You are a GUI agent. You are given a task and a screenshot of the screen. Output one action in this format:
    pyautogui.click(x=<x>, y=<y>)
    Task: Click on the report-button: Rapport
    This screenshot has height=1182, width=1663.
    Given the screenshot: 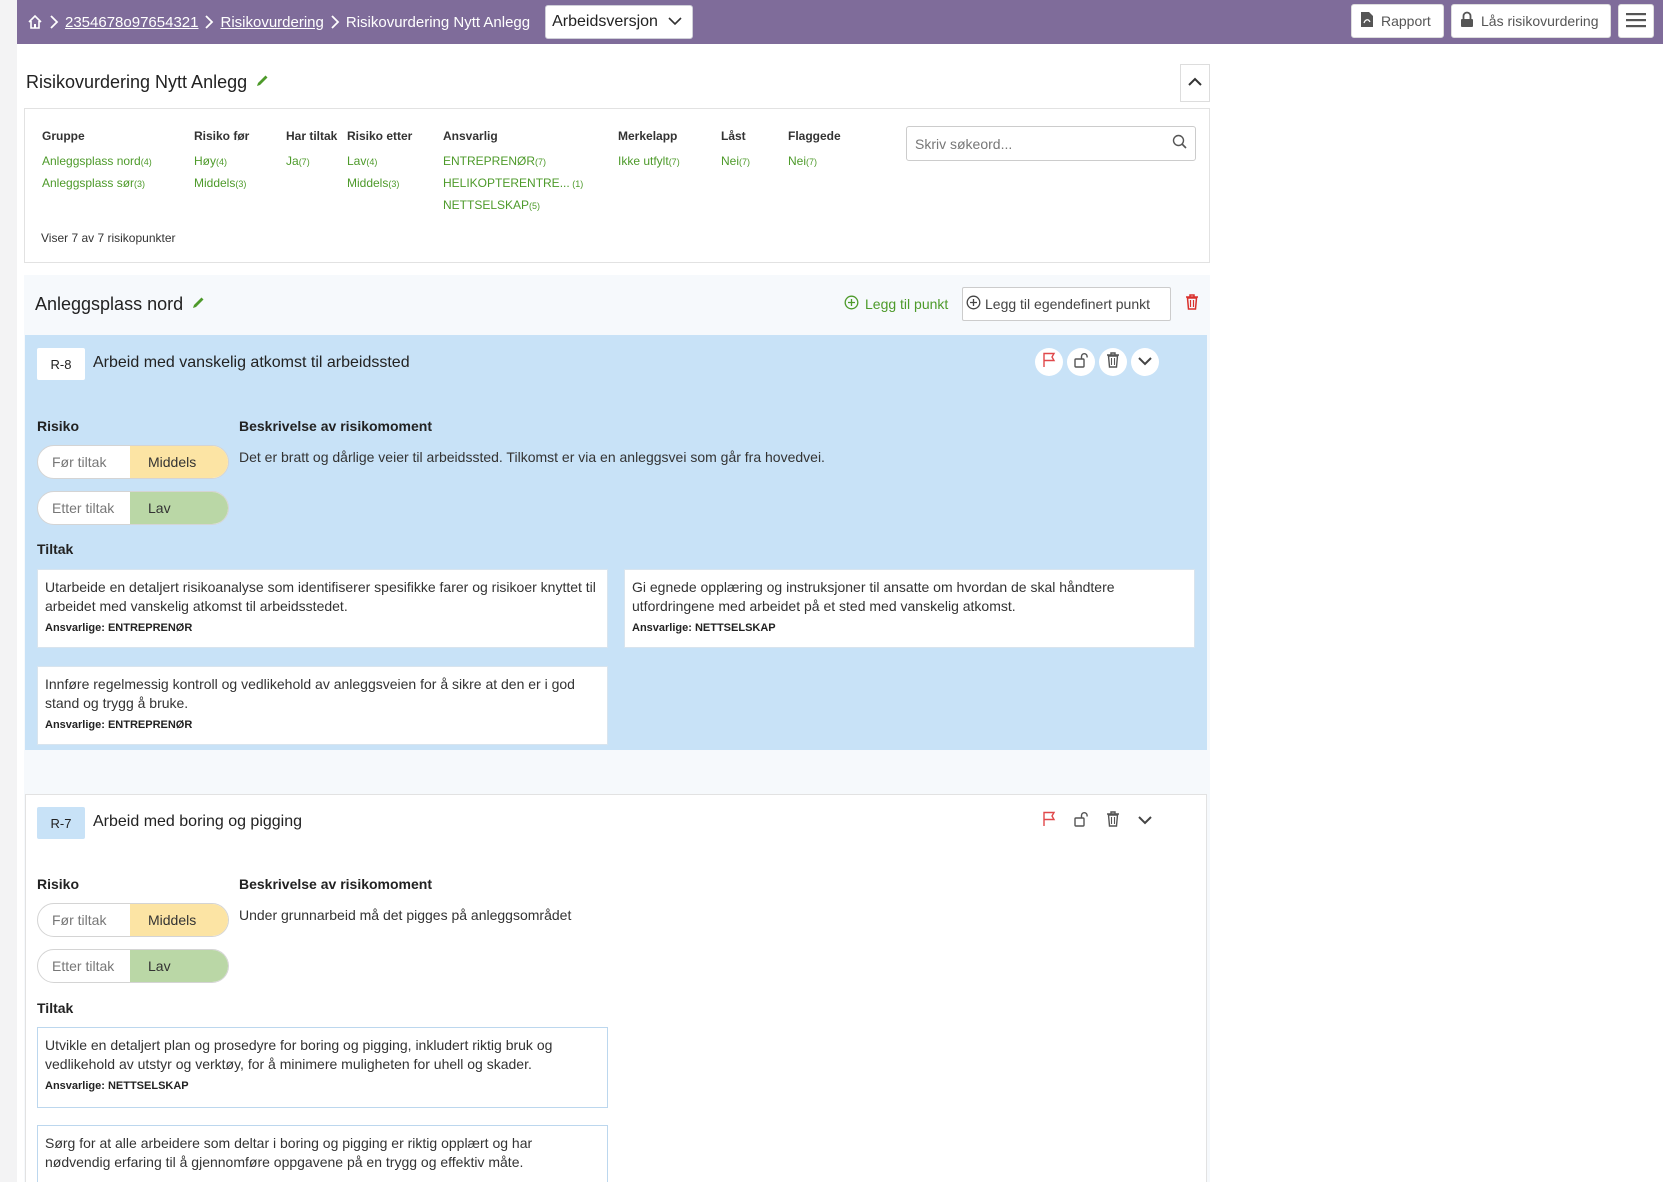 What is the action you would take?
    pyautogui.click(x=1397, y=21)
    